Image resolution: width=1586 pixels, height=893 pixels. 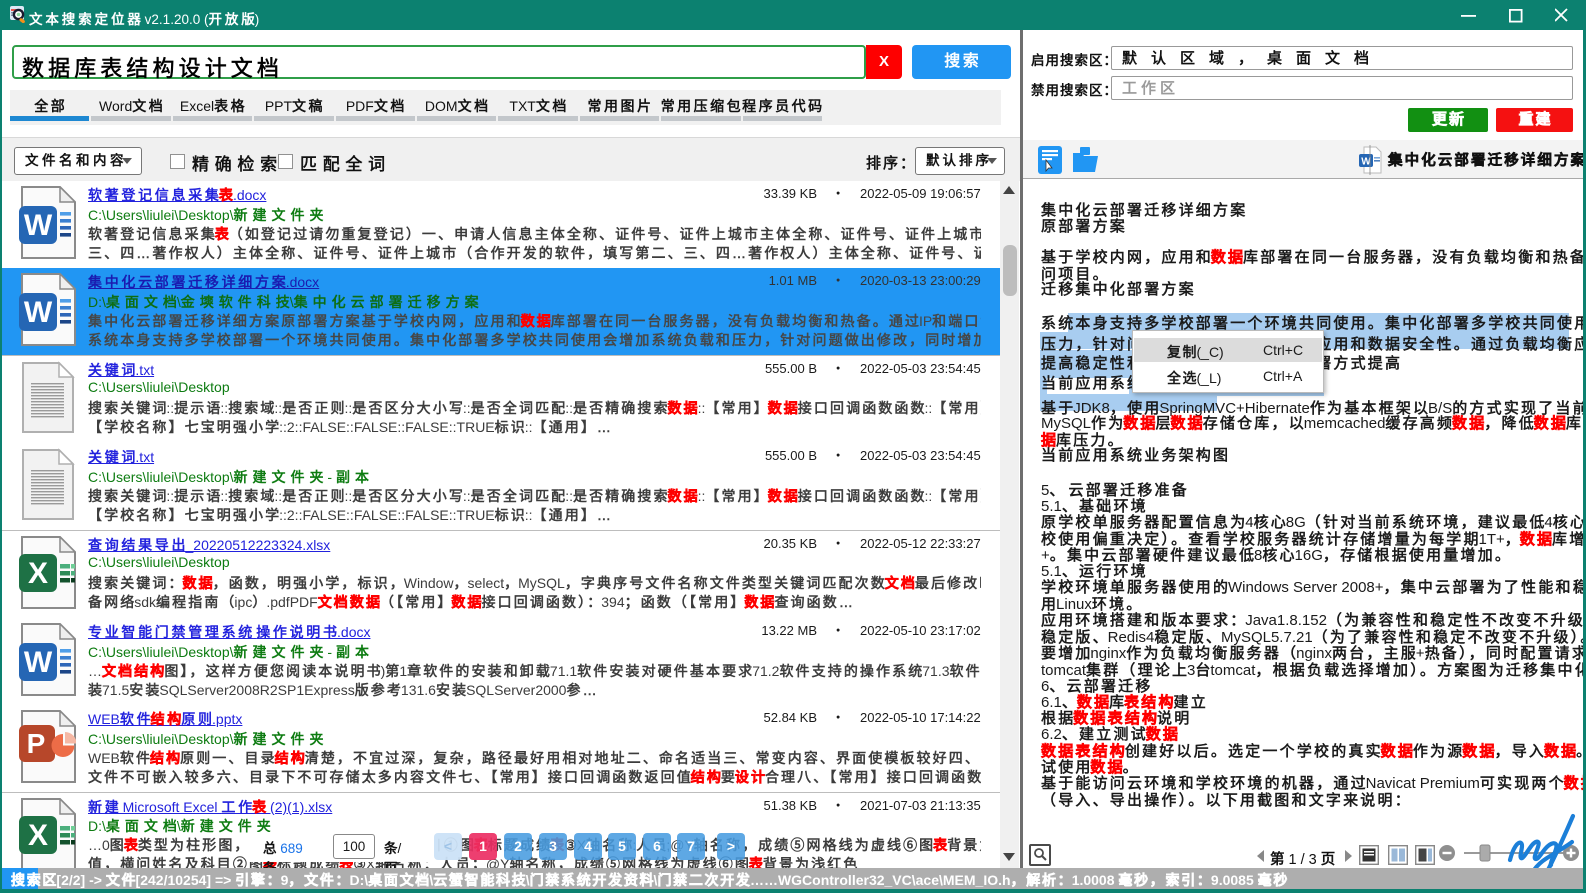 What do you see at coordinates (36, 743) in the screenshot?
I see `svg-text: P` at bounding box center [36, 743].